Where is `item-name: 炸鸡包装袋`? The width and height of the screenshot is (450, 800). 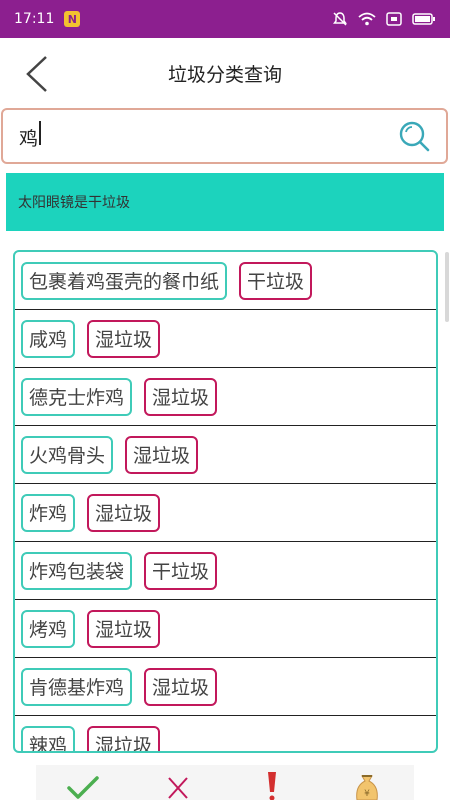 item-name: 炸鸡包装袋 is located at coordinates (77, 570).